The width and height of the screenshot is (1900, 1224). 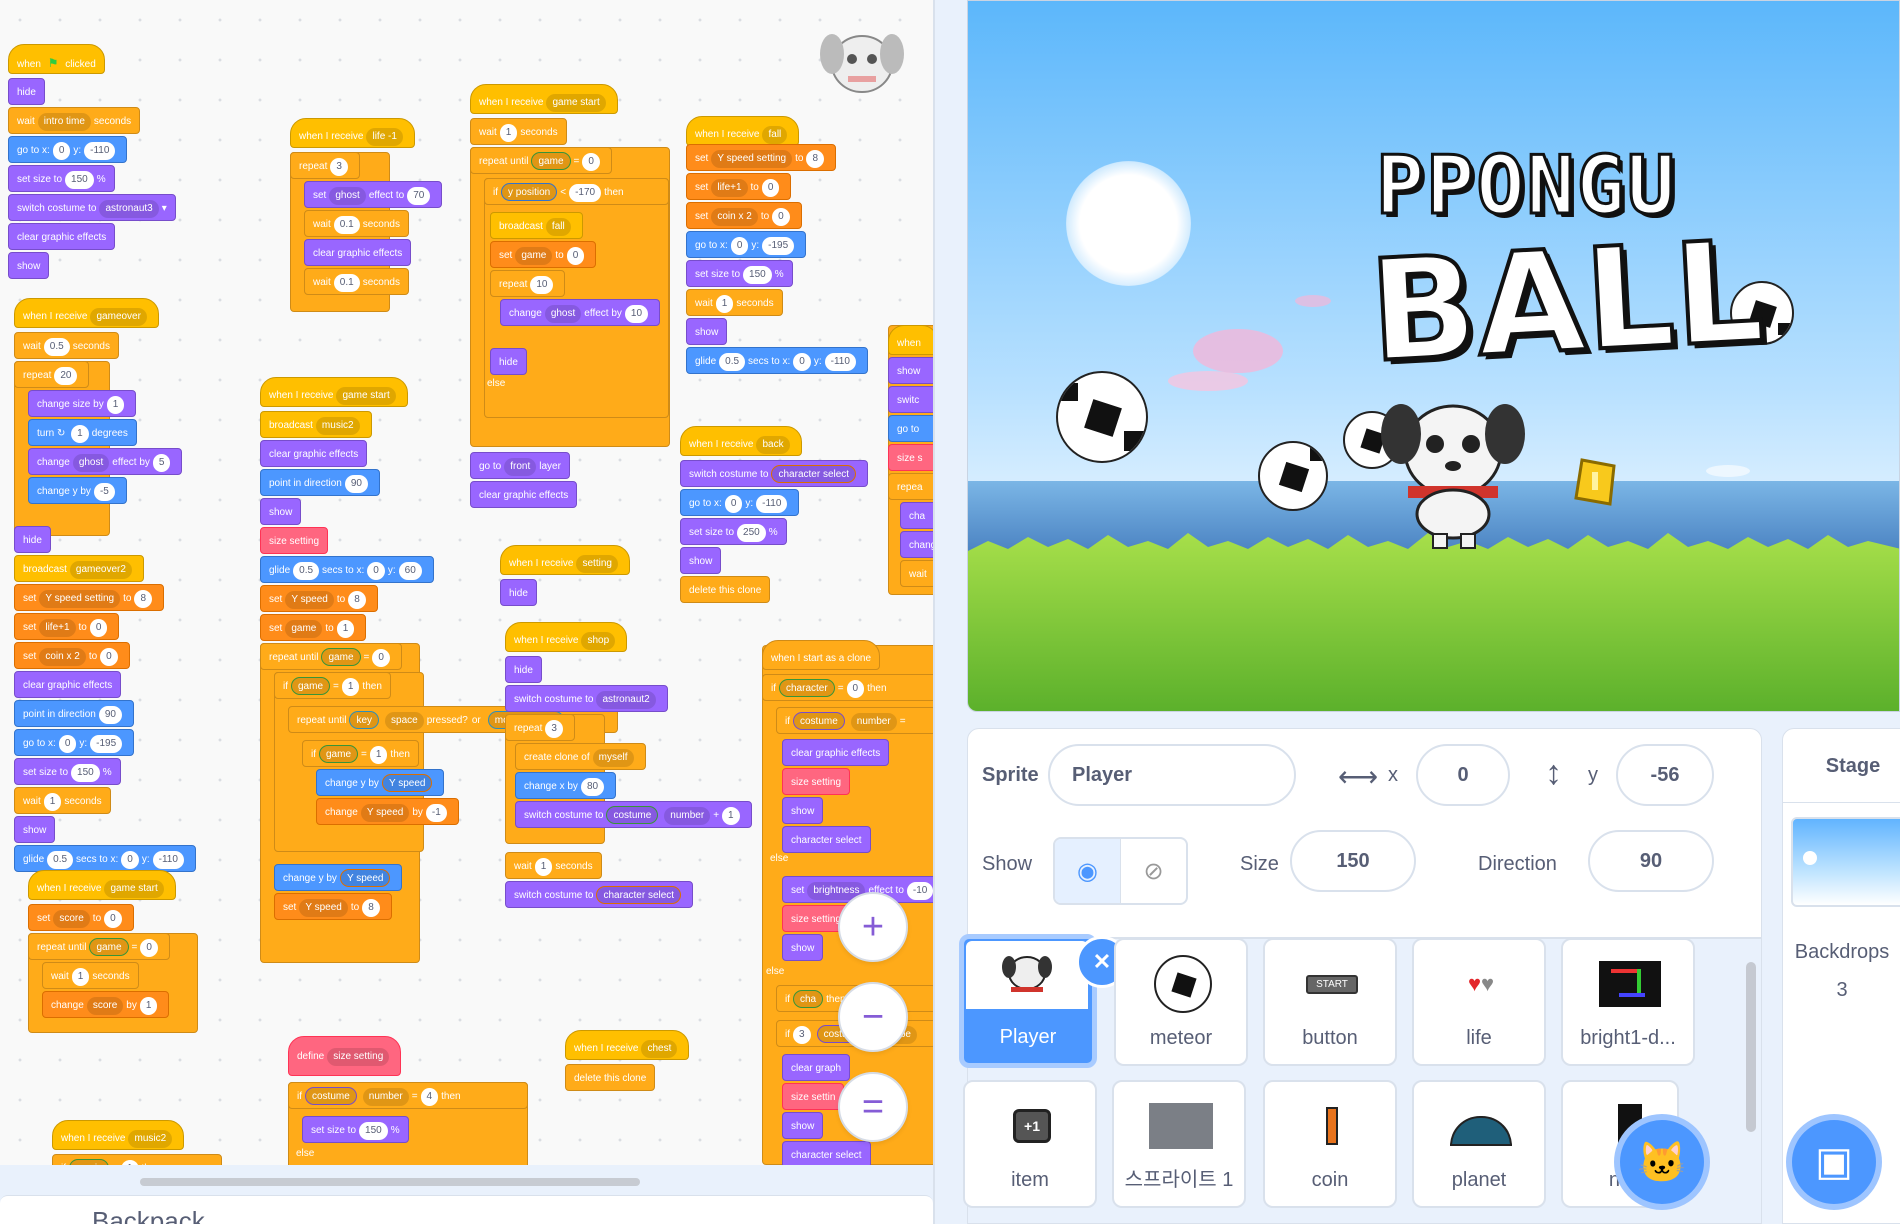 What do you see at coordinates (566, 637) in the screenshot?
I see `when-receive-shop-hat: when I receive shop` at bounding box center [566, 637].